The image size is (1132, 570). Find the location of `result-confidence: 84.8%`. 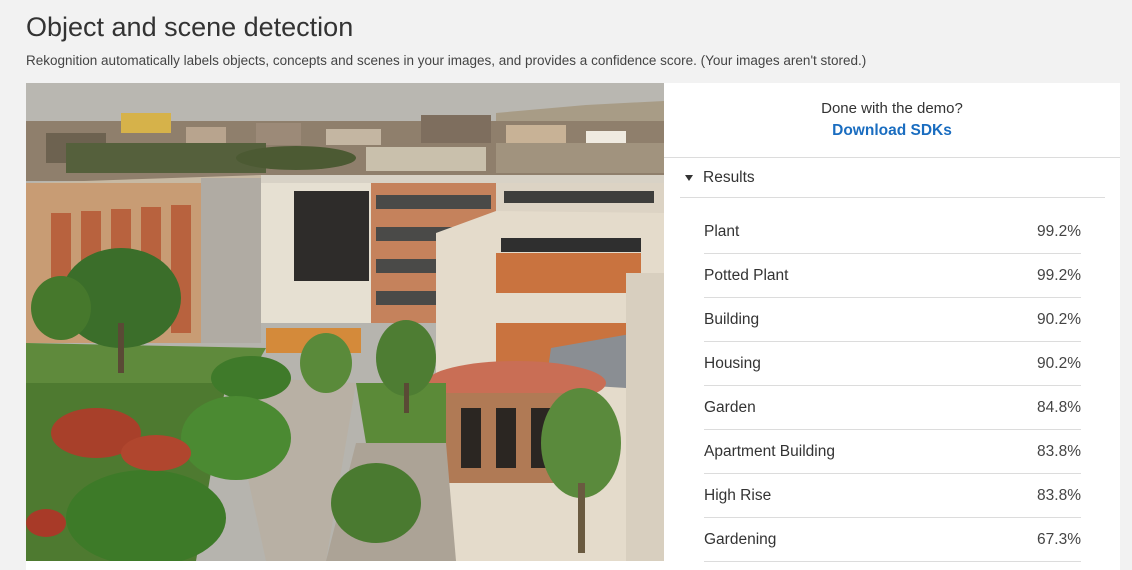

result-confidence: 84.8% is located at coordinates (1059, 407).